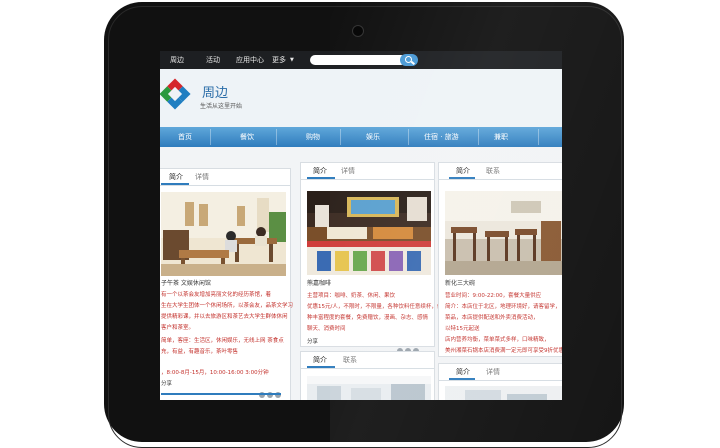 Image resolution: width=720 pixels, height=448 pixels. What do you see at coordinates (175, 94) in the screenshot?
I see `site-logo` at bounding box center [175, 94].